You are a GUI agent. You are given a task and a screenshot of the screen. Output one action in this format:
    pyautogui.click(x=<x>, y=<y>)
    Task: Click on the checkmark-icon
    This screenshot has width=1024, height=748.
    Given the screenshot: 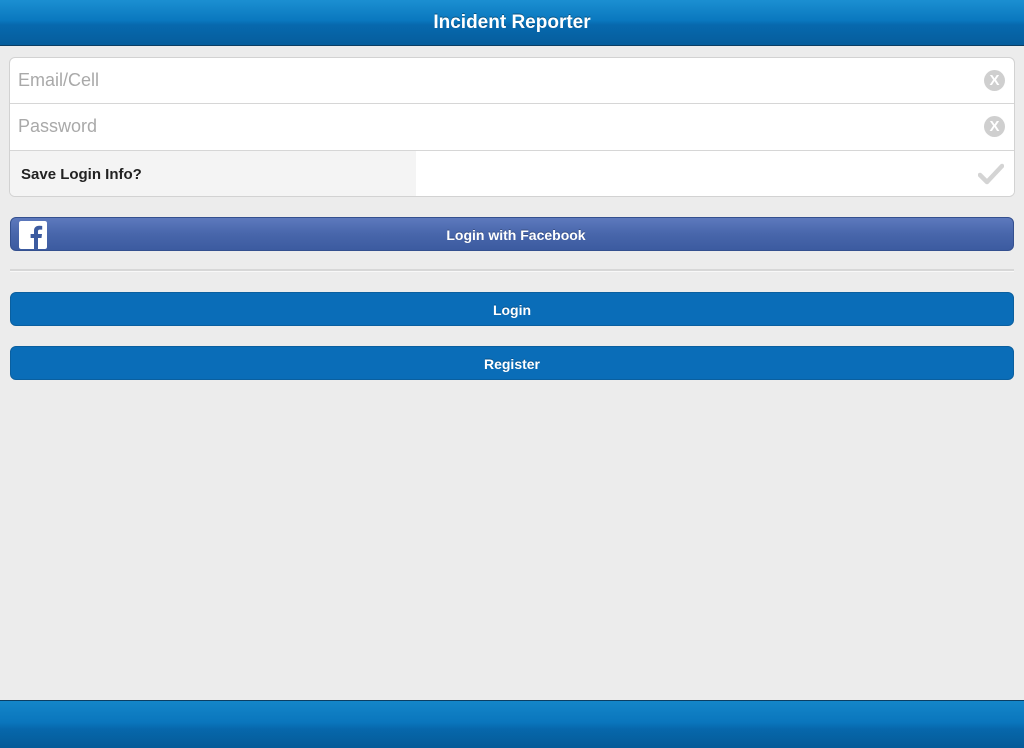 What is the action you would take?
    pyautogui.click(x=991, y=174)
    